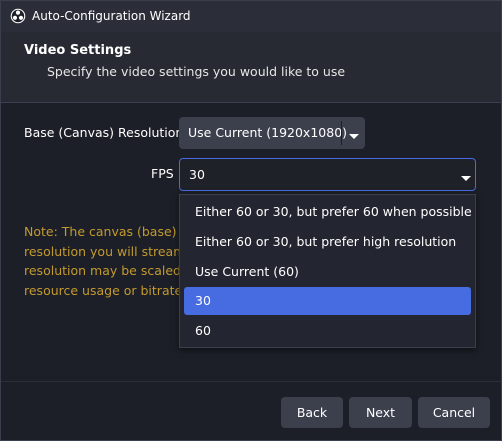 This screenshot has width=502, height=441. I want to click on resolution-combobox: Use Current (1920x1080), so click(272, 133).